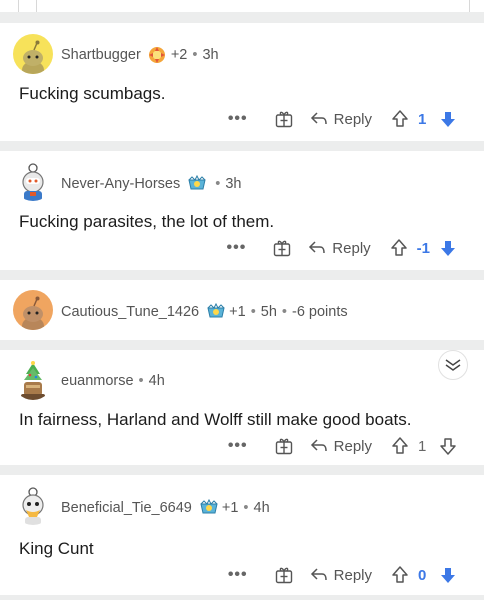 This screenshot has width=484, height=600. Describe the element at coordinates (423, 248) in the screenshot. I see `vote-count: -1` at that location.